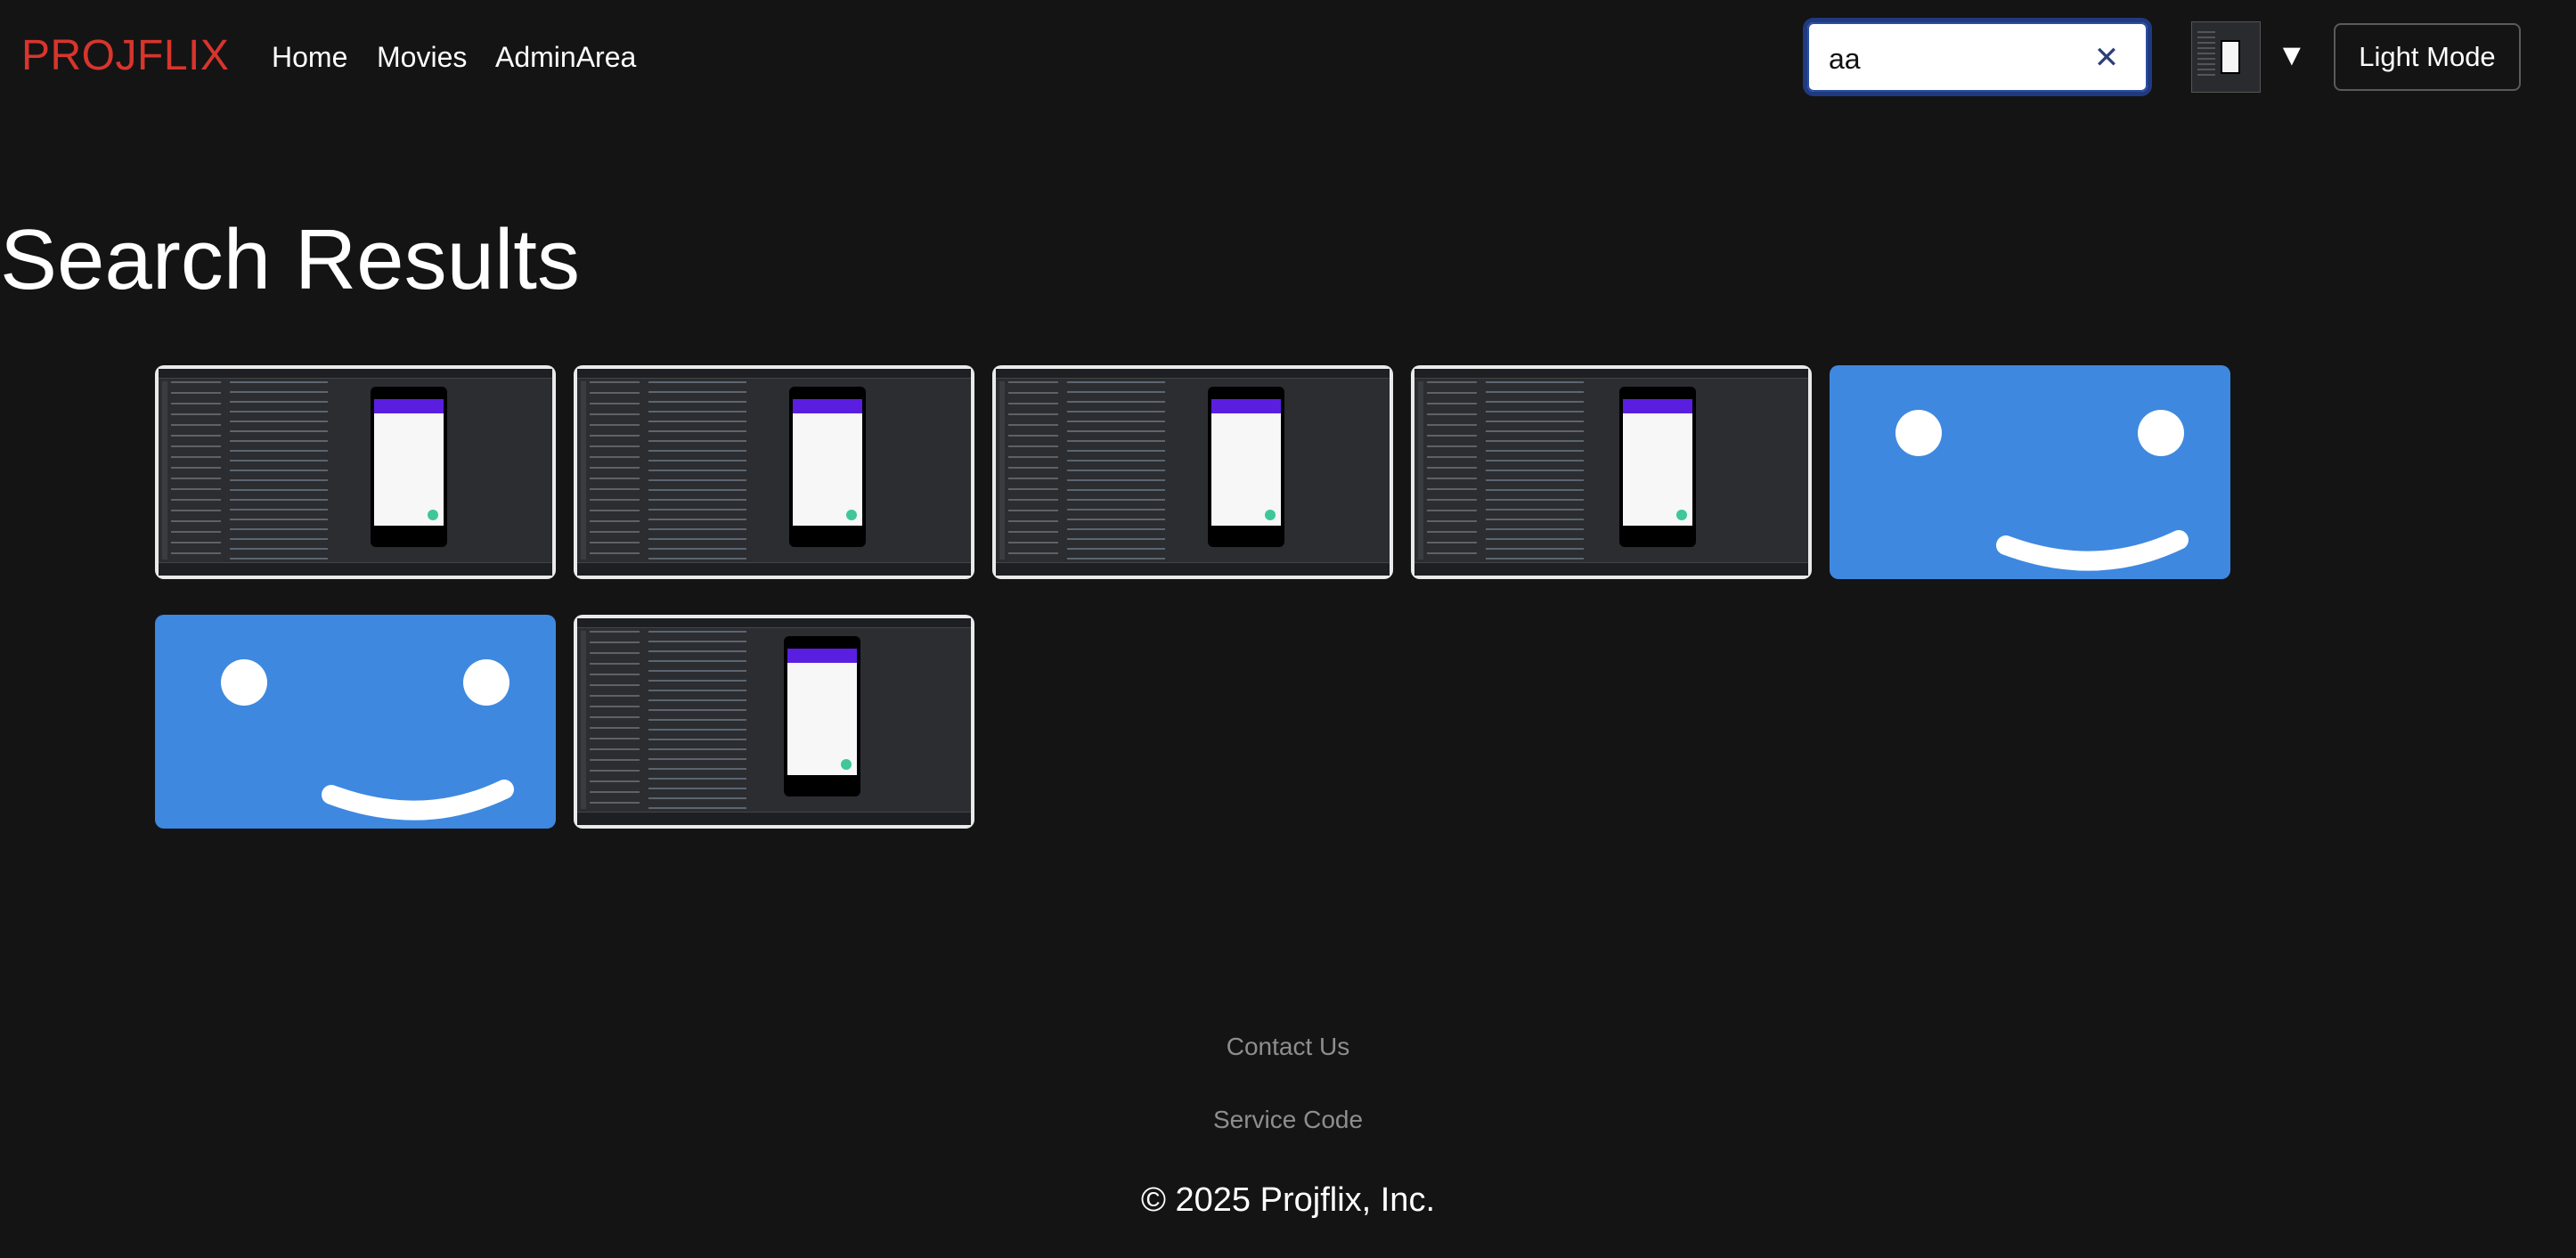 The image size is (2576, 1258). What do you see at coordinates (2292, 55) in the screenshot?
I see `caret-down-icon: ▼` at bounding box center [2292, 55].